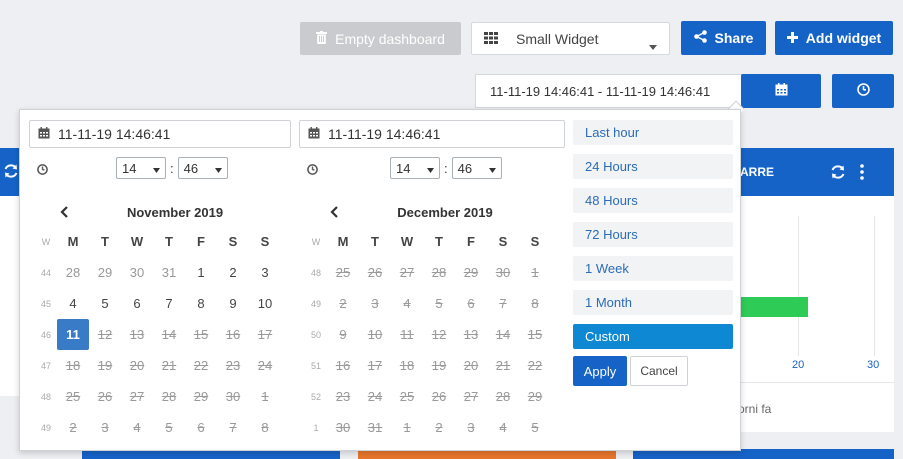  Describe the element at coordinates (600, 371) in the screenshot. I see `apply-button: Apply` at that location.